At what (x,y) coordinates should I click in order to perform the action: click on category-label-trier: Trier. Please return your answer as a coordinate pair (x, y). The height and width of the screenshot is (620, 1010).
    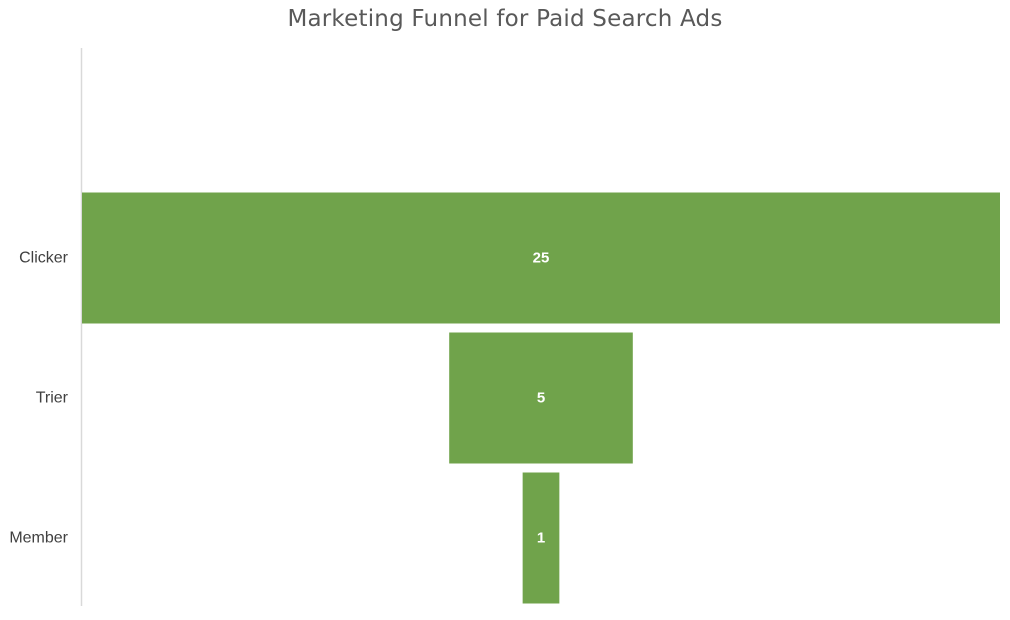
    Looking at the image, I should click on (52, 398).